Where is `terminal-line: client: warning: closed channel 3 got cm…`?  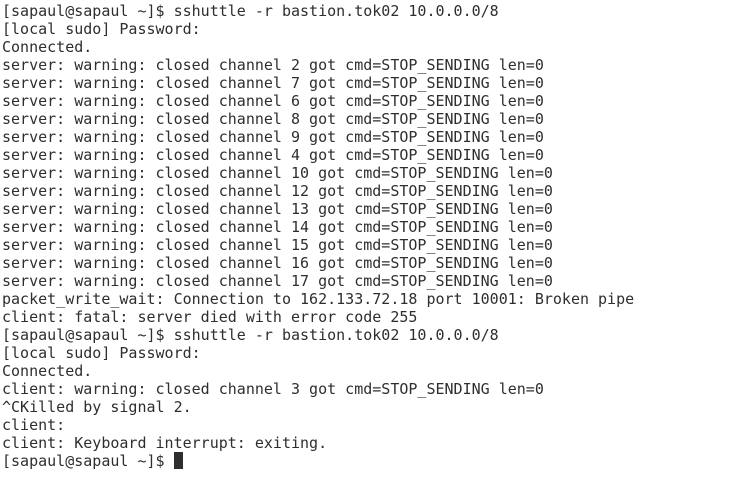
terminal-line: client: warning: closed channel 3 got cm… is located at coordinates (273, 389).